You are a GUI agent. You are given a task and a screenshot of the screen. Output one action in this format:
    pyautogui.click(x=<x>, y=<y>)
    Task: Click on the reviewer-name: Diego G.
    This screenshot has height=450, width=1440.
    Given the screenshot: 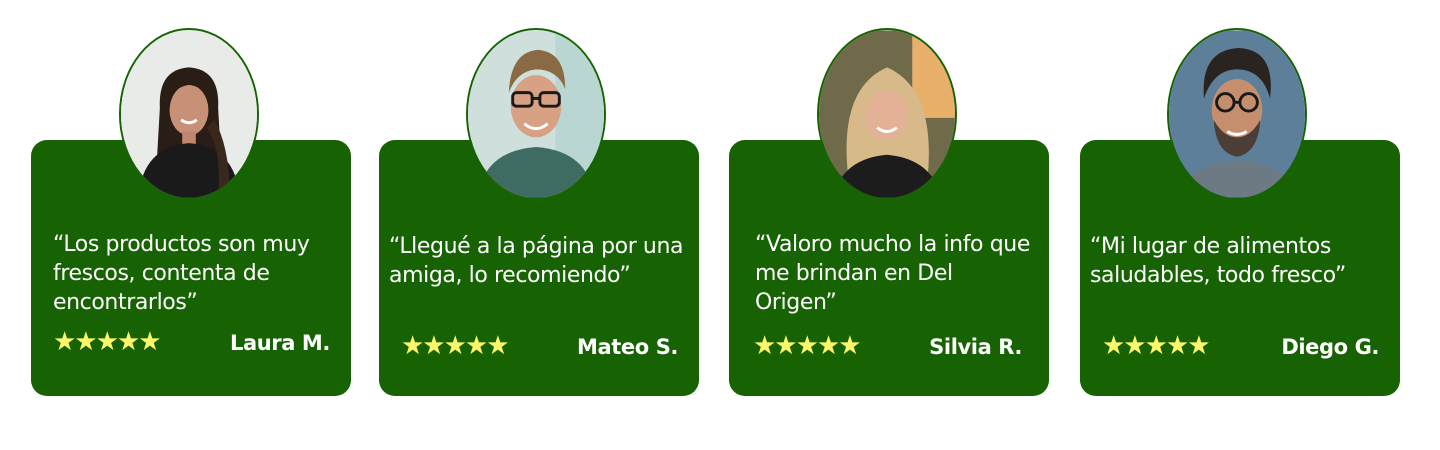 What is the action you would take?
    pyautogui.click(x=1330, y=347)
    